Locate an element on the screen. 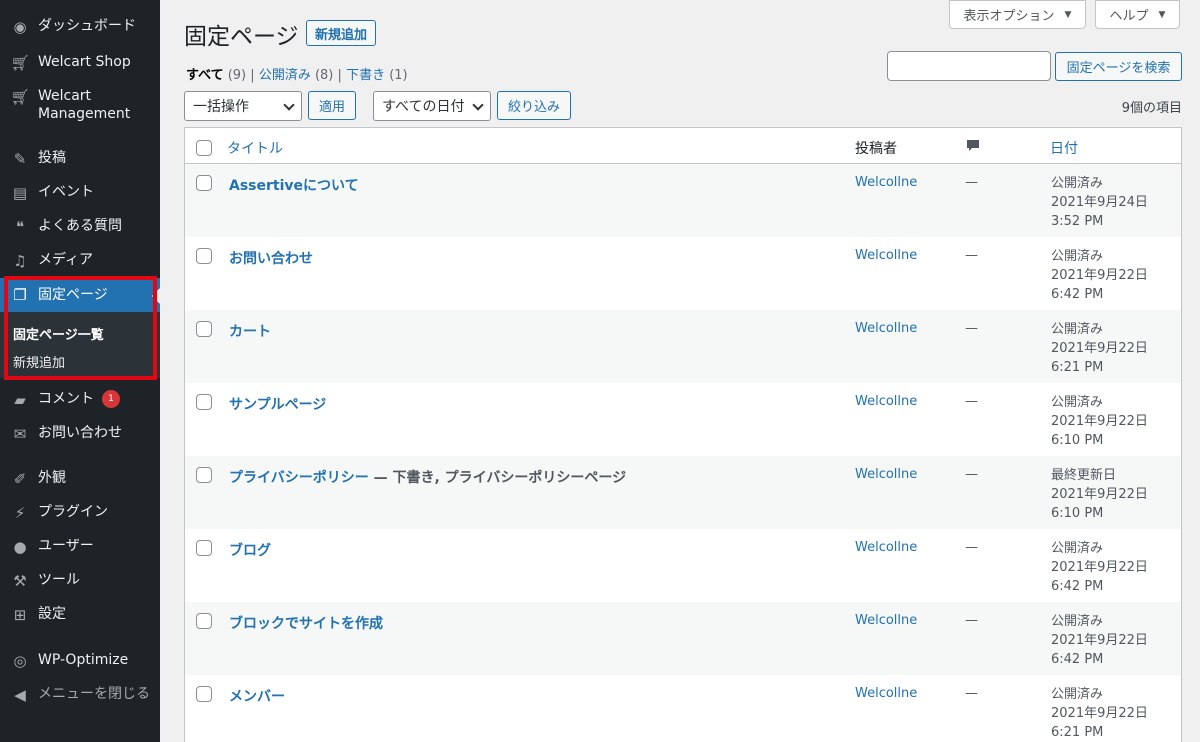  column-author: 投稿者 is located at coordinates (876, 149).